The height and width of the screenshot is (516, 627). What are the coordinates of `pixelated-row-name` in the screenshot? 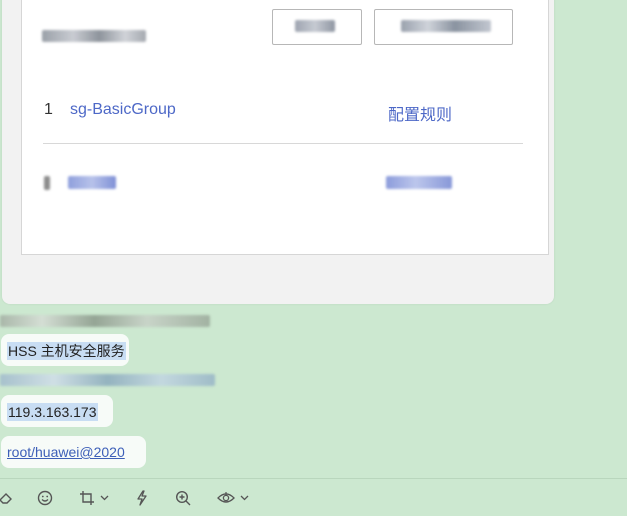 It's located at (92, 182).